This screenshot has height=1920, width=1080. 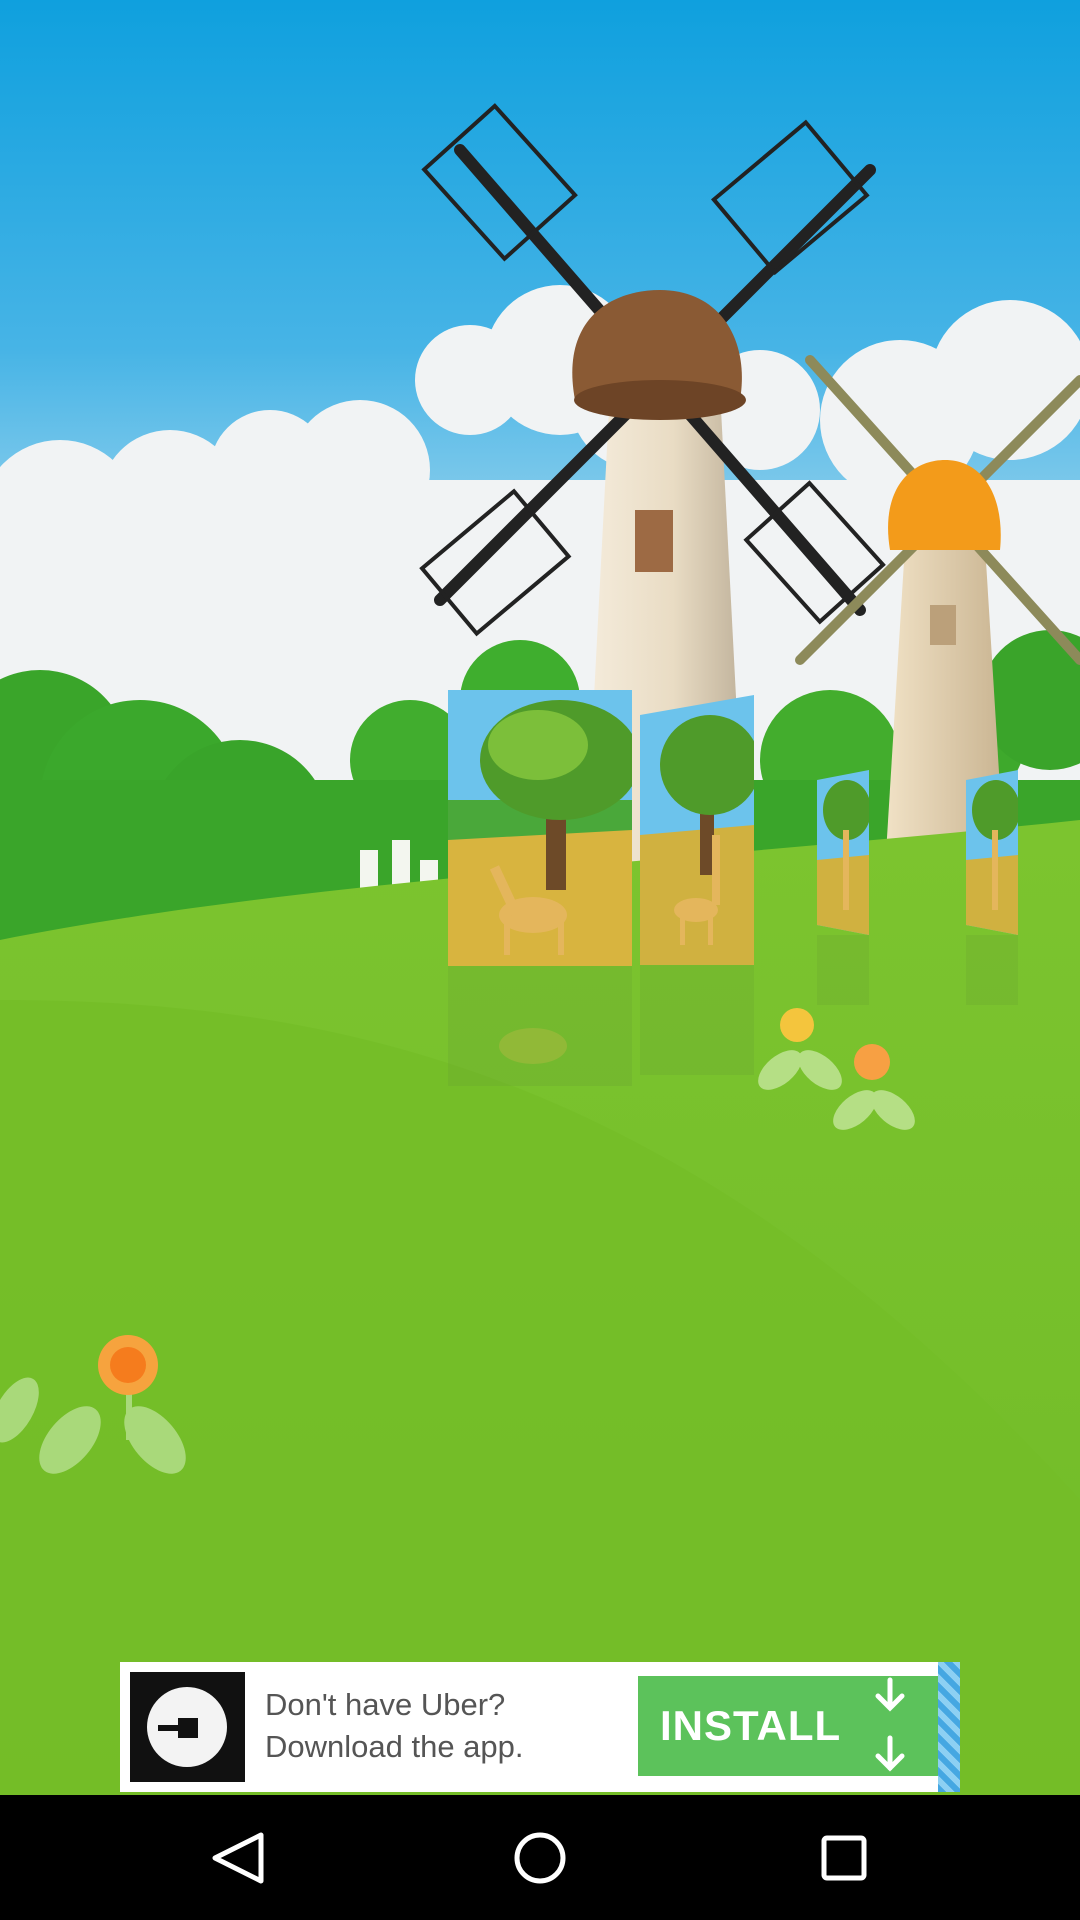 I want to click on back-triangle-icon, so click(x=238, y=1858).